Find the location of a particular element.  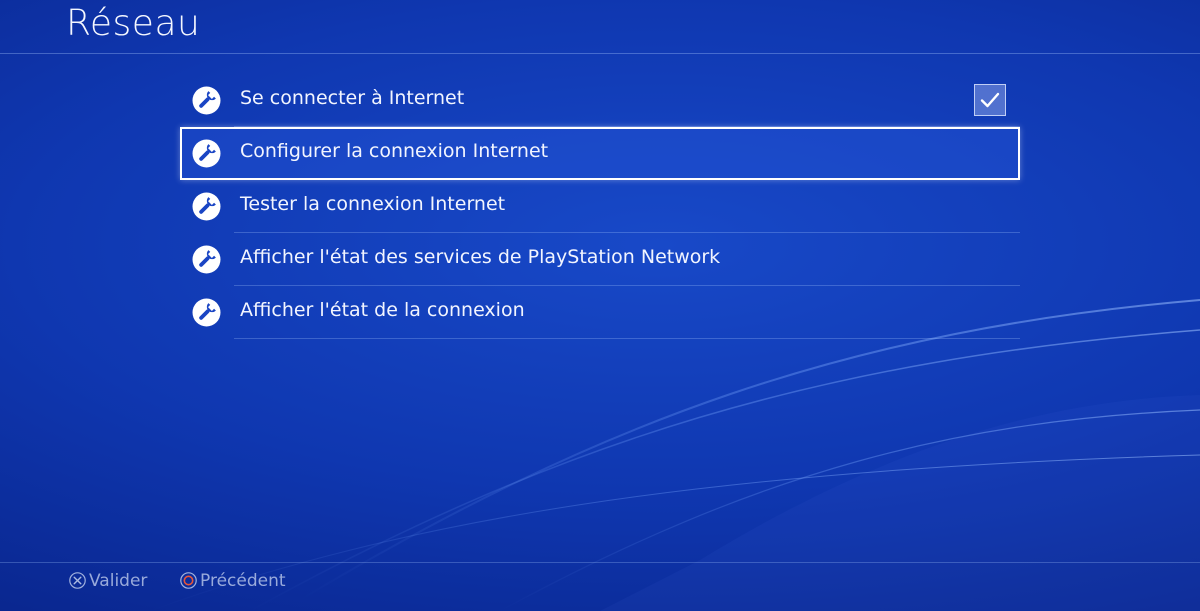

menu-item-label: Afficher l'état de la connexion is located at coordinates (382, 310).